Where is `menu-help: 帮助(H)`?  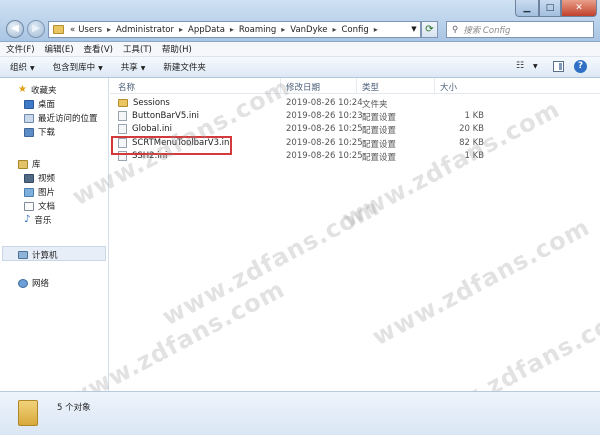
menu-help: 帮助(H) is located at coordinates (177, 49).